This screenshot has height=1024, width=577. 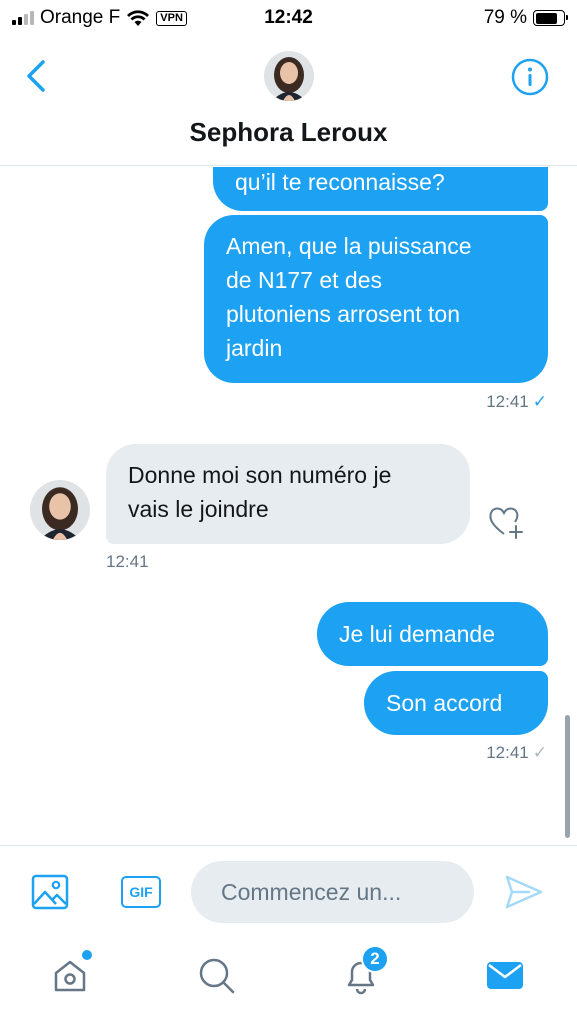 What do you see at coordinates (304, 280) in the screenshot?
I see `message-line: de N177 et des` at bounding box center [304, 280].